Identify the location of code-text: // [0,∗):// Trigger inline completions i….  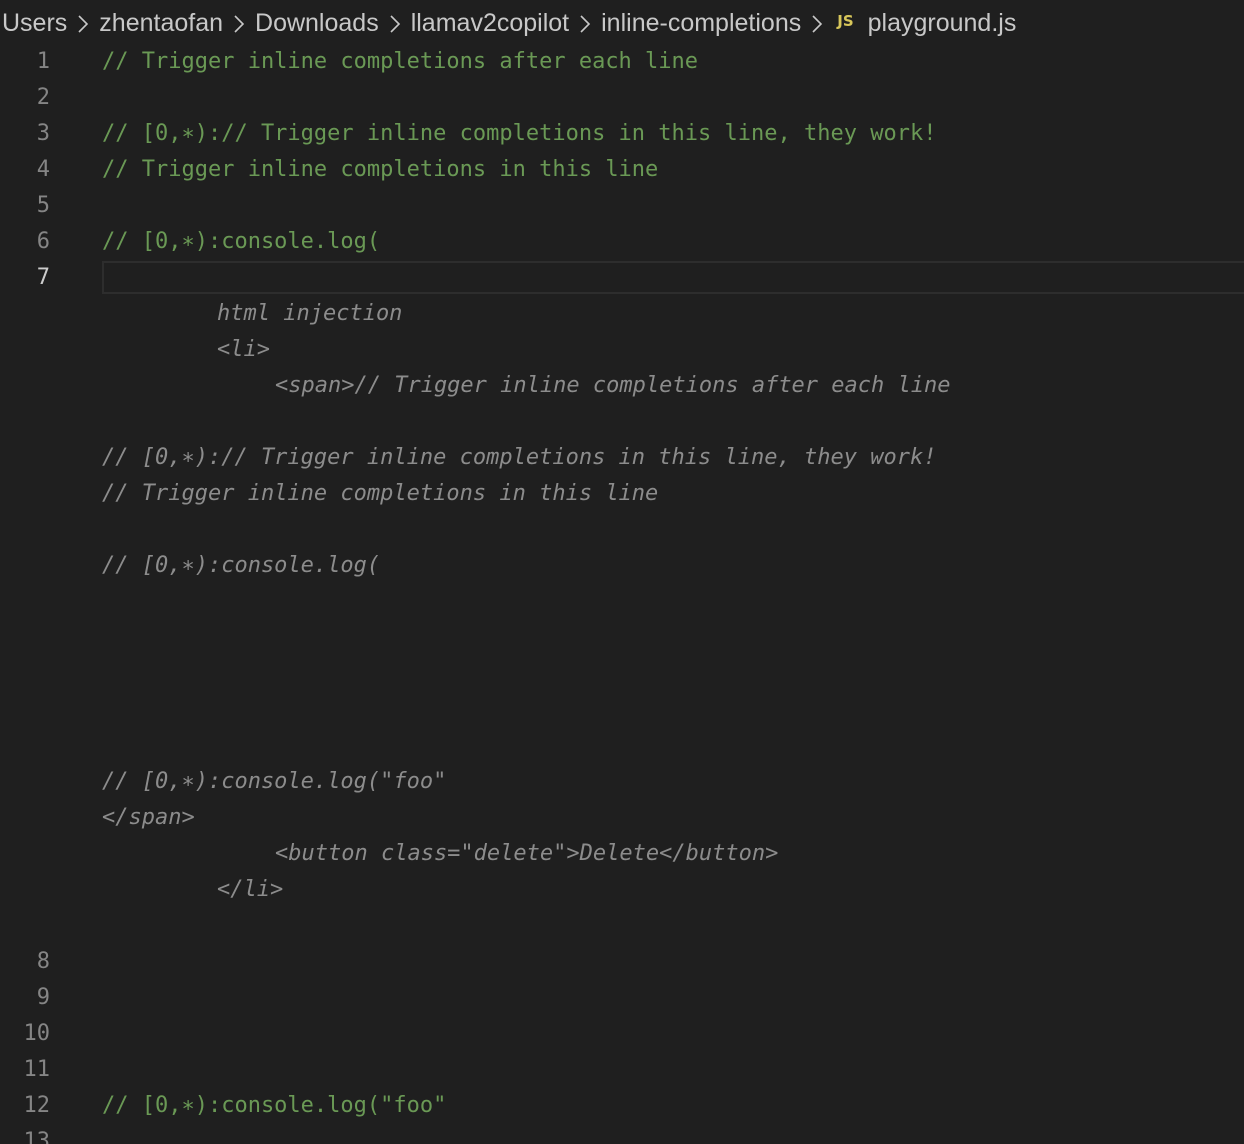
(519, 133).